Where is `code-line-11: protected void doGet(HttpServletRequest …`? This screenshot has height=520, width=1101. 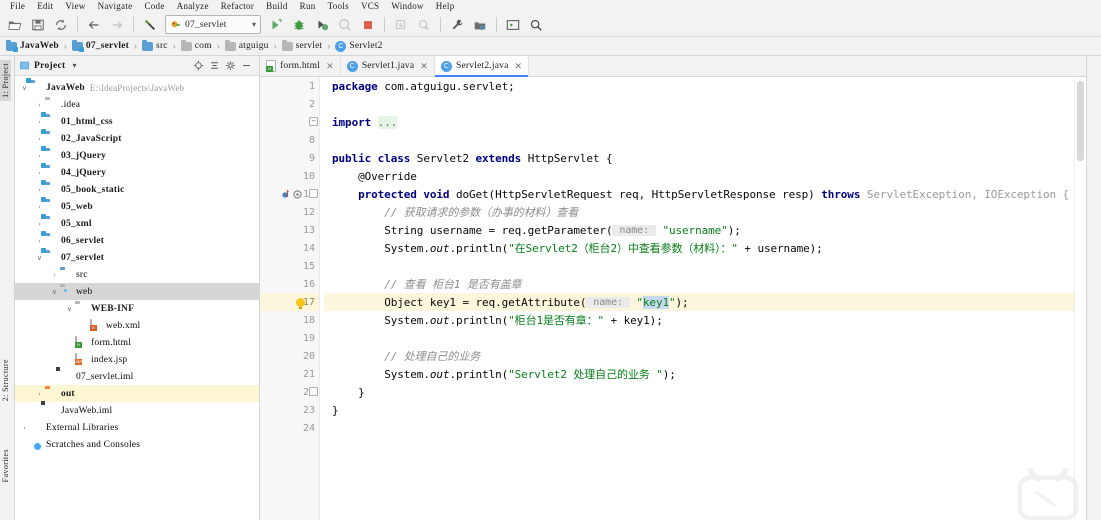
code-line-11: protected void doGet(HttpServletRequest … is located at coordinates (699, 194).